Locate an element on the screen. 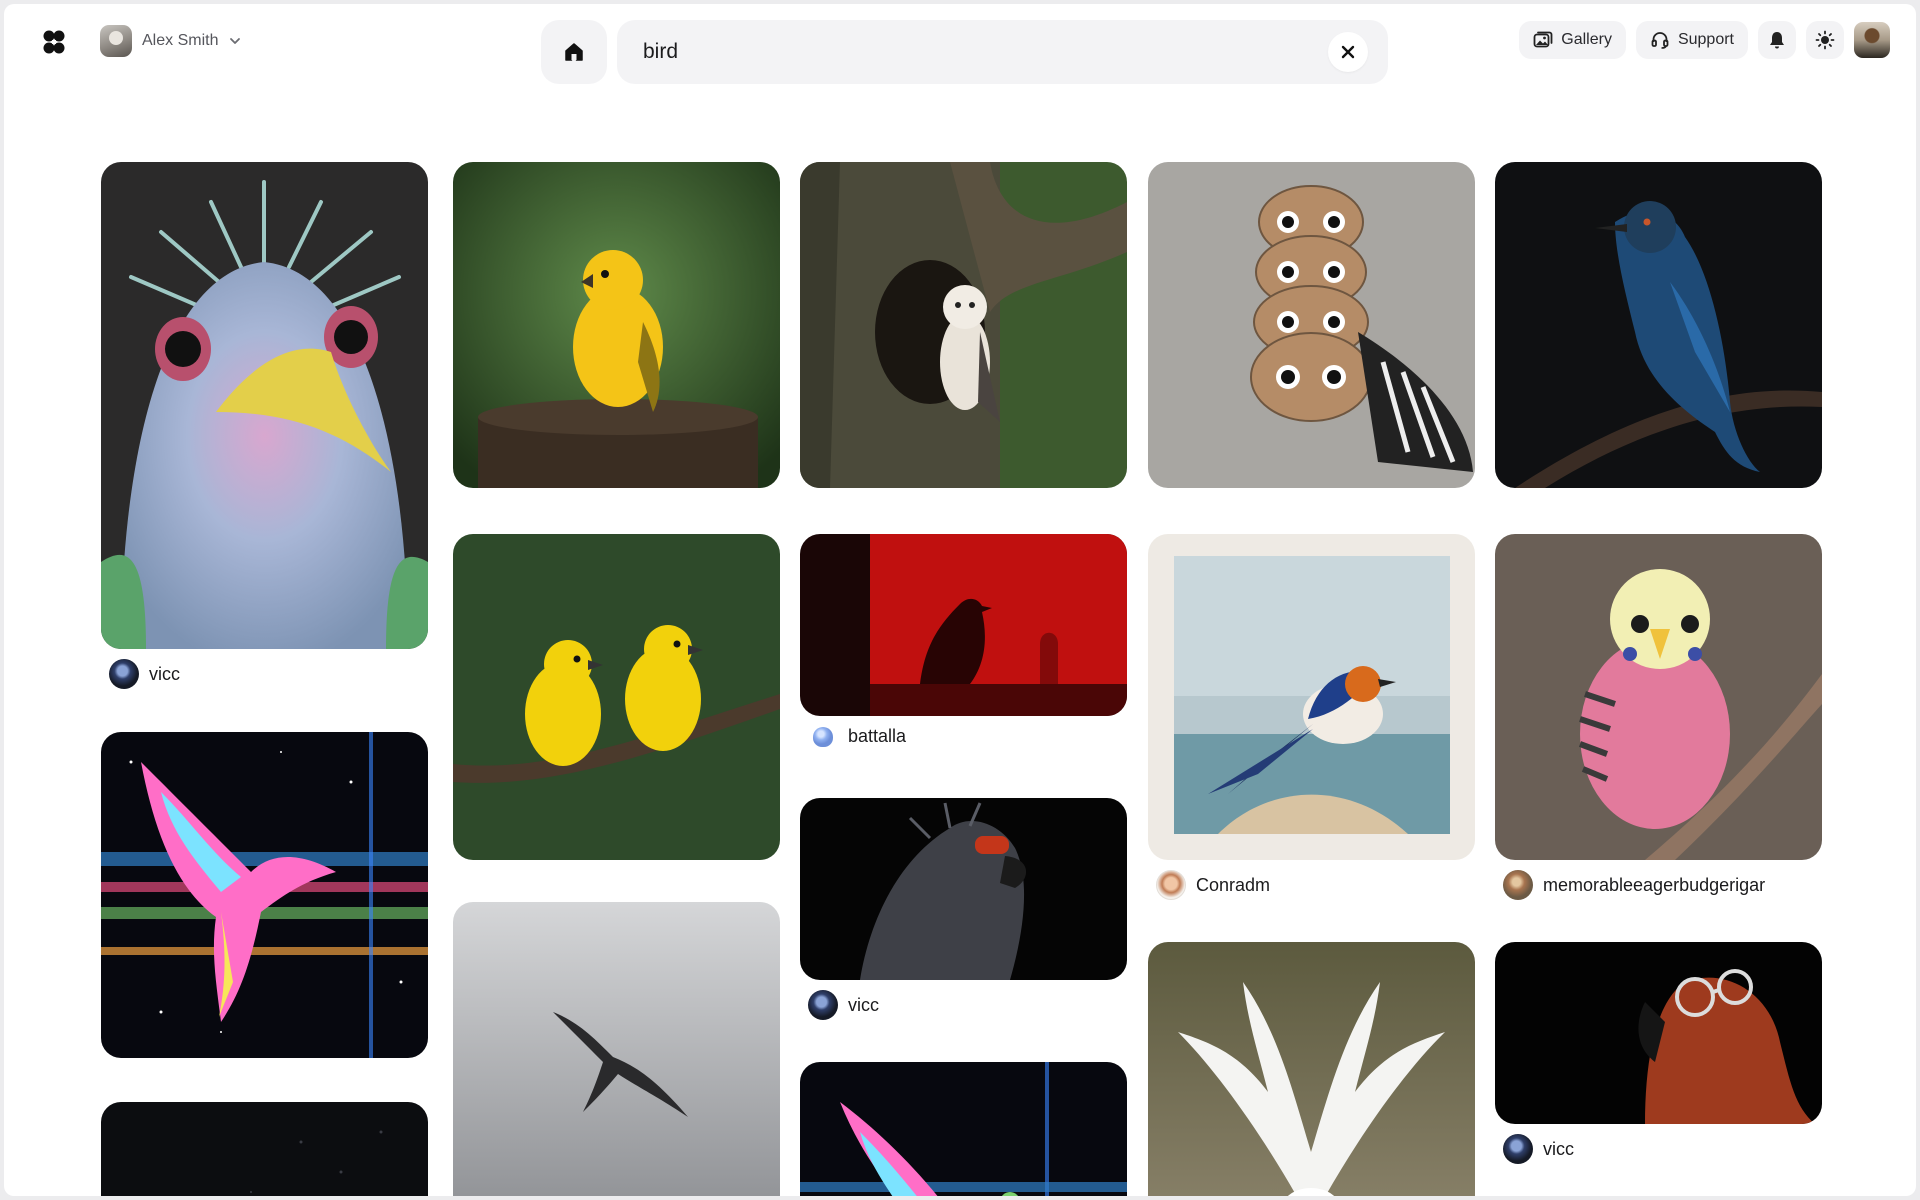 The width and height of the screenshot is (1920, 1200). image-card: Conradm is located at coordinates (1311, 717).